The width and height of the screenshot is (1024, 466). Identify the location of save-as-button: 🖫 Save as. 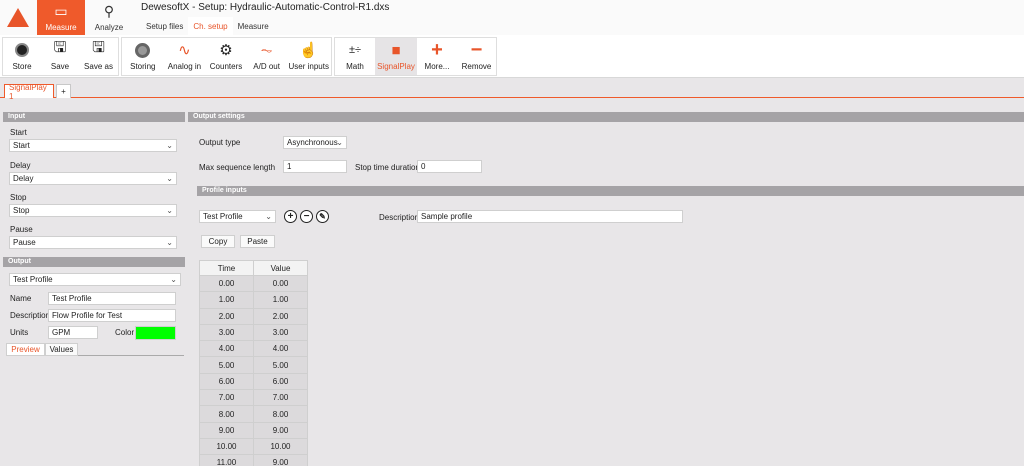
(98, 56).